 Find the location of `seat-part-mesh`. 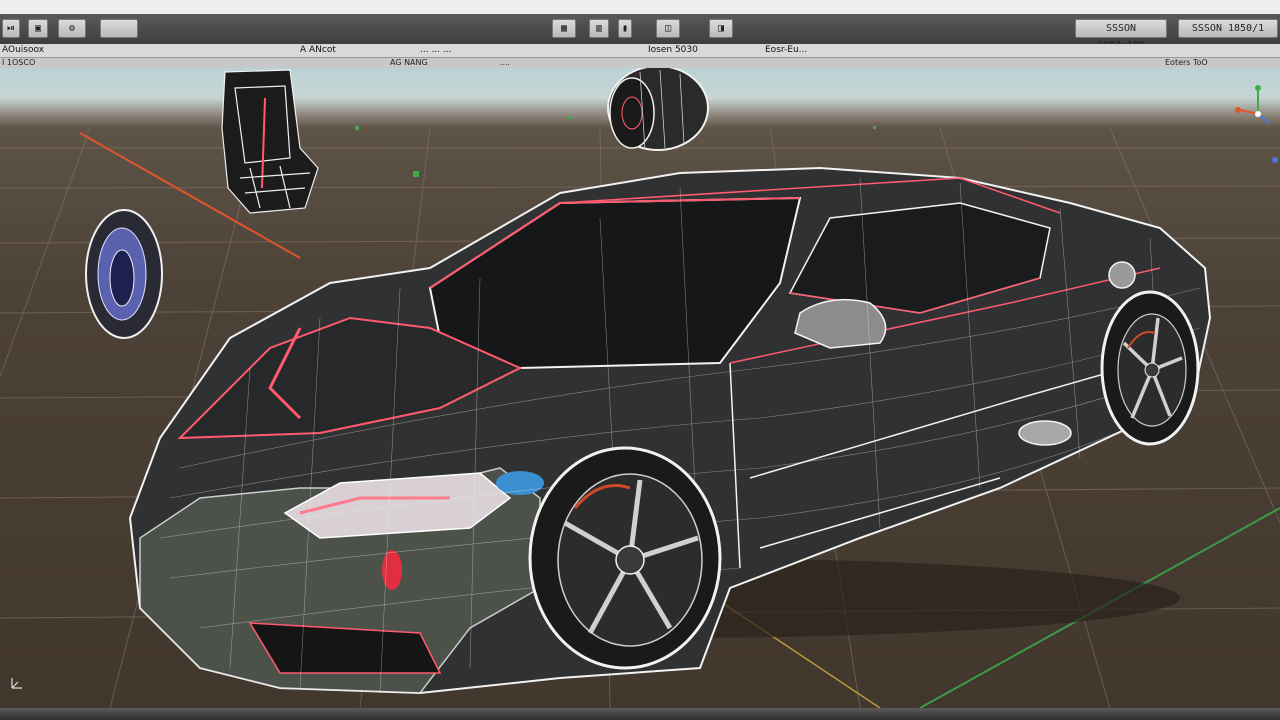

seat-part-mesh is located at coordinates (270, 141).